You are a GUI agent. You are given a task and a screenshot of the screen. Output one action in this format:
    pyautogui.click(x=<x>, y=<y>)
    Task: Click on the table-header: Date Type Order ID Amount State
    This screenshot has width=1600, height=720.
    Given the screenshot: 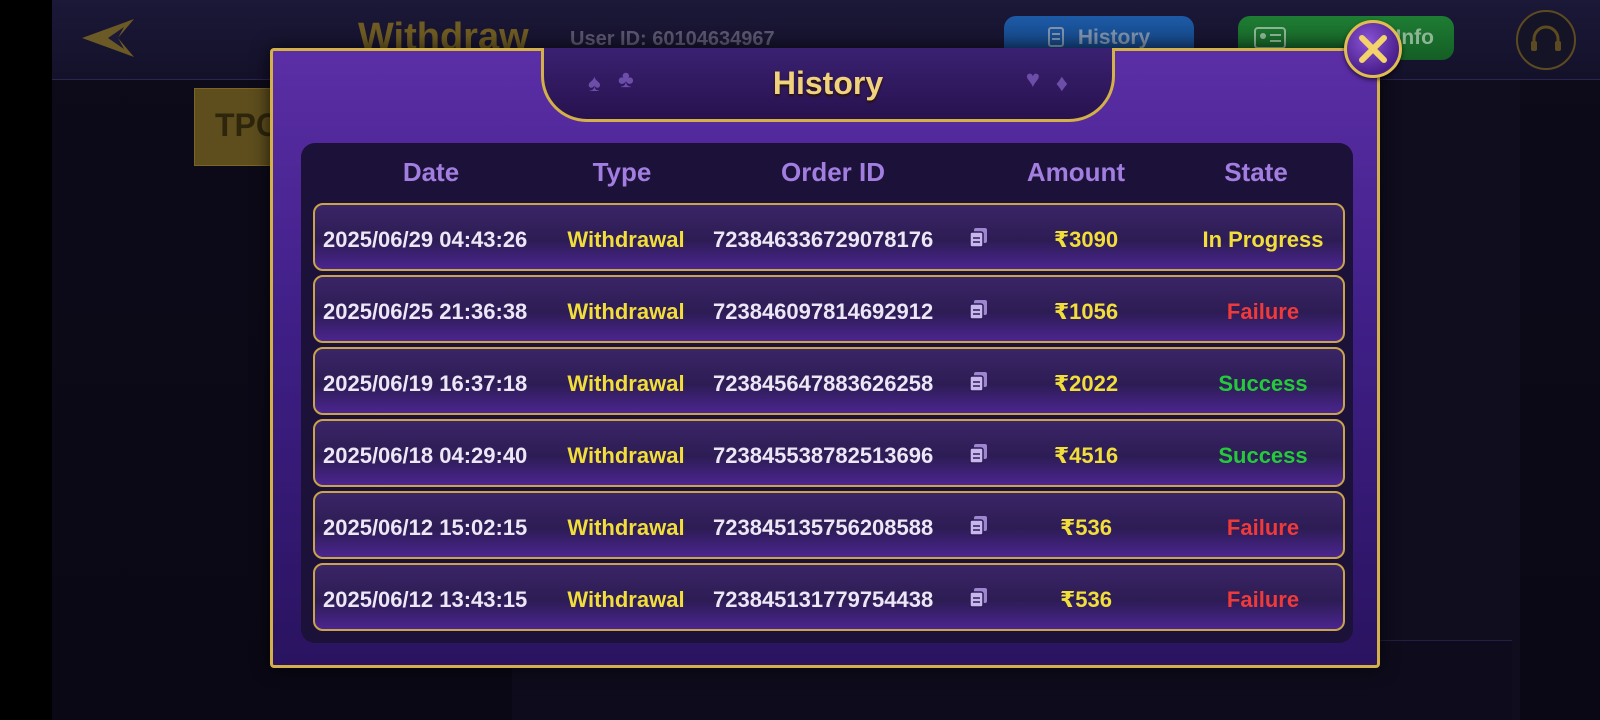 What is the action you would take?
    pyautogui.click(x=827, y=173)
    